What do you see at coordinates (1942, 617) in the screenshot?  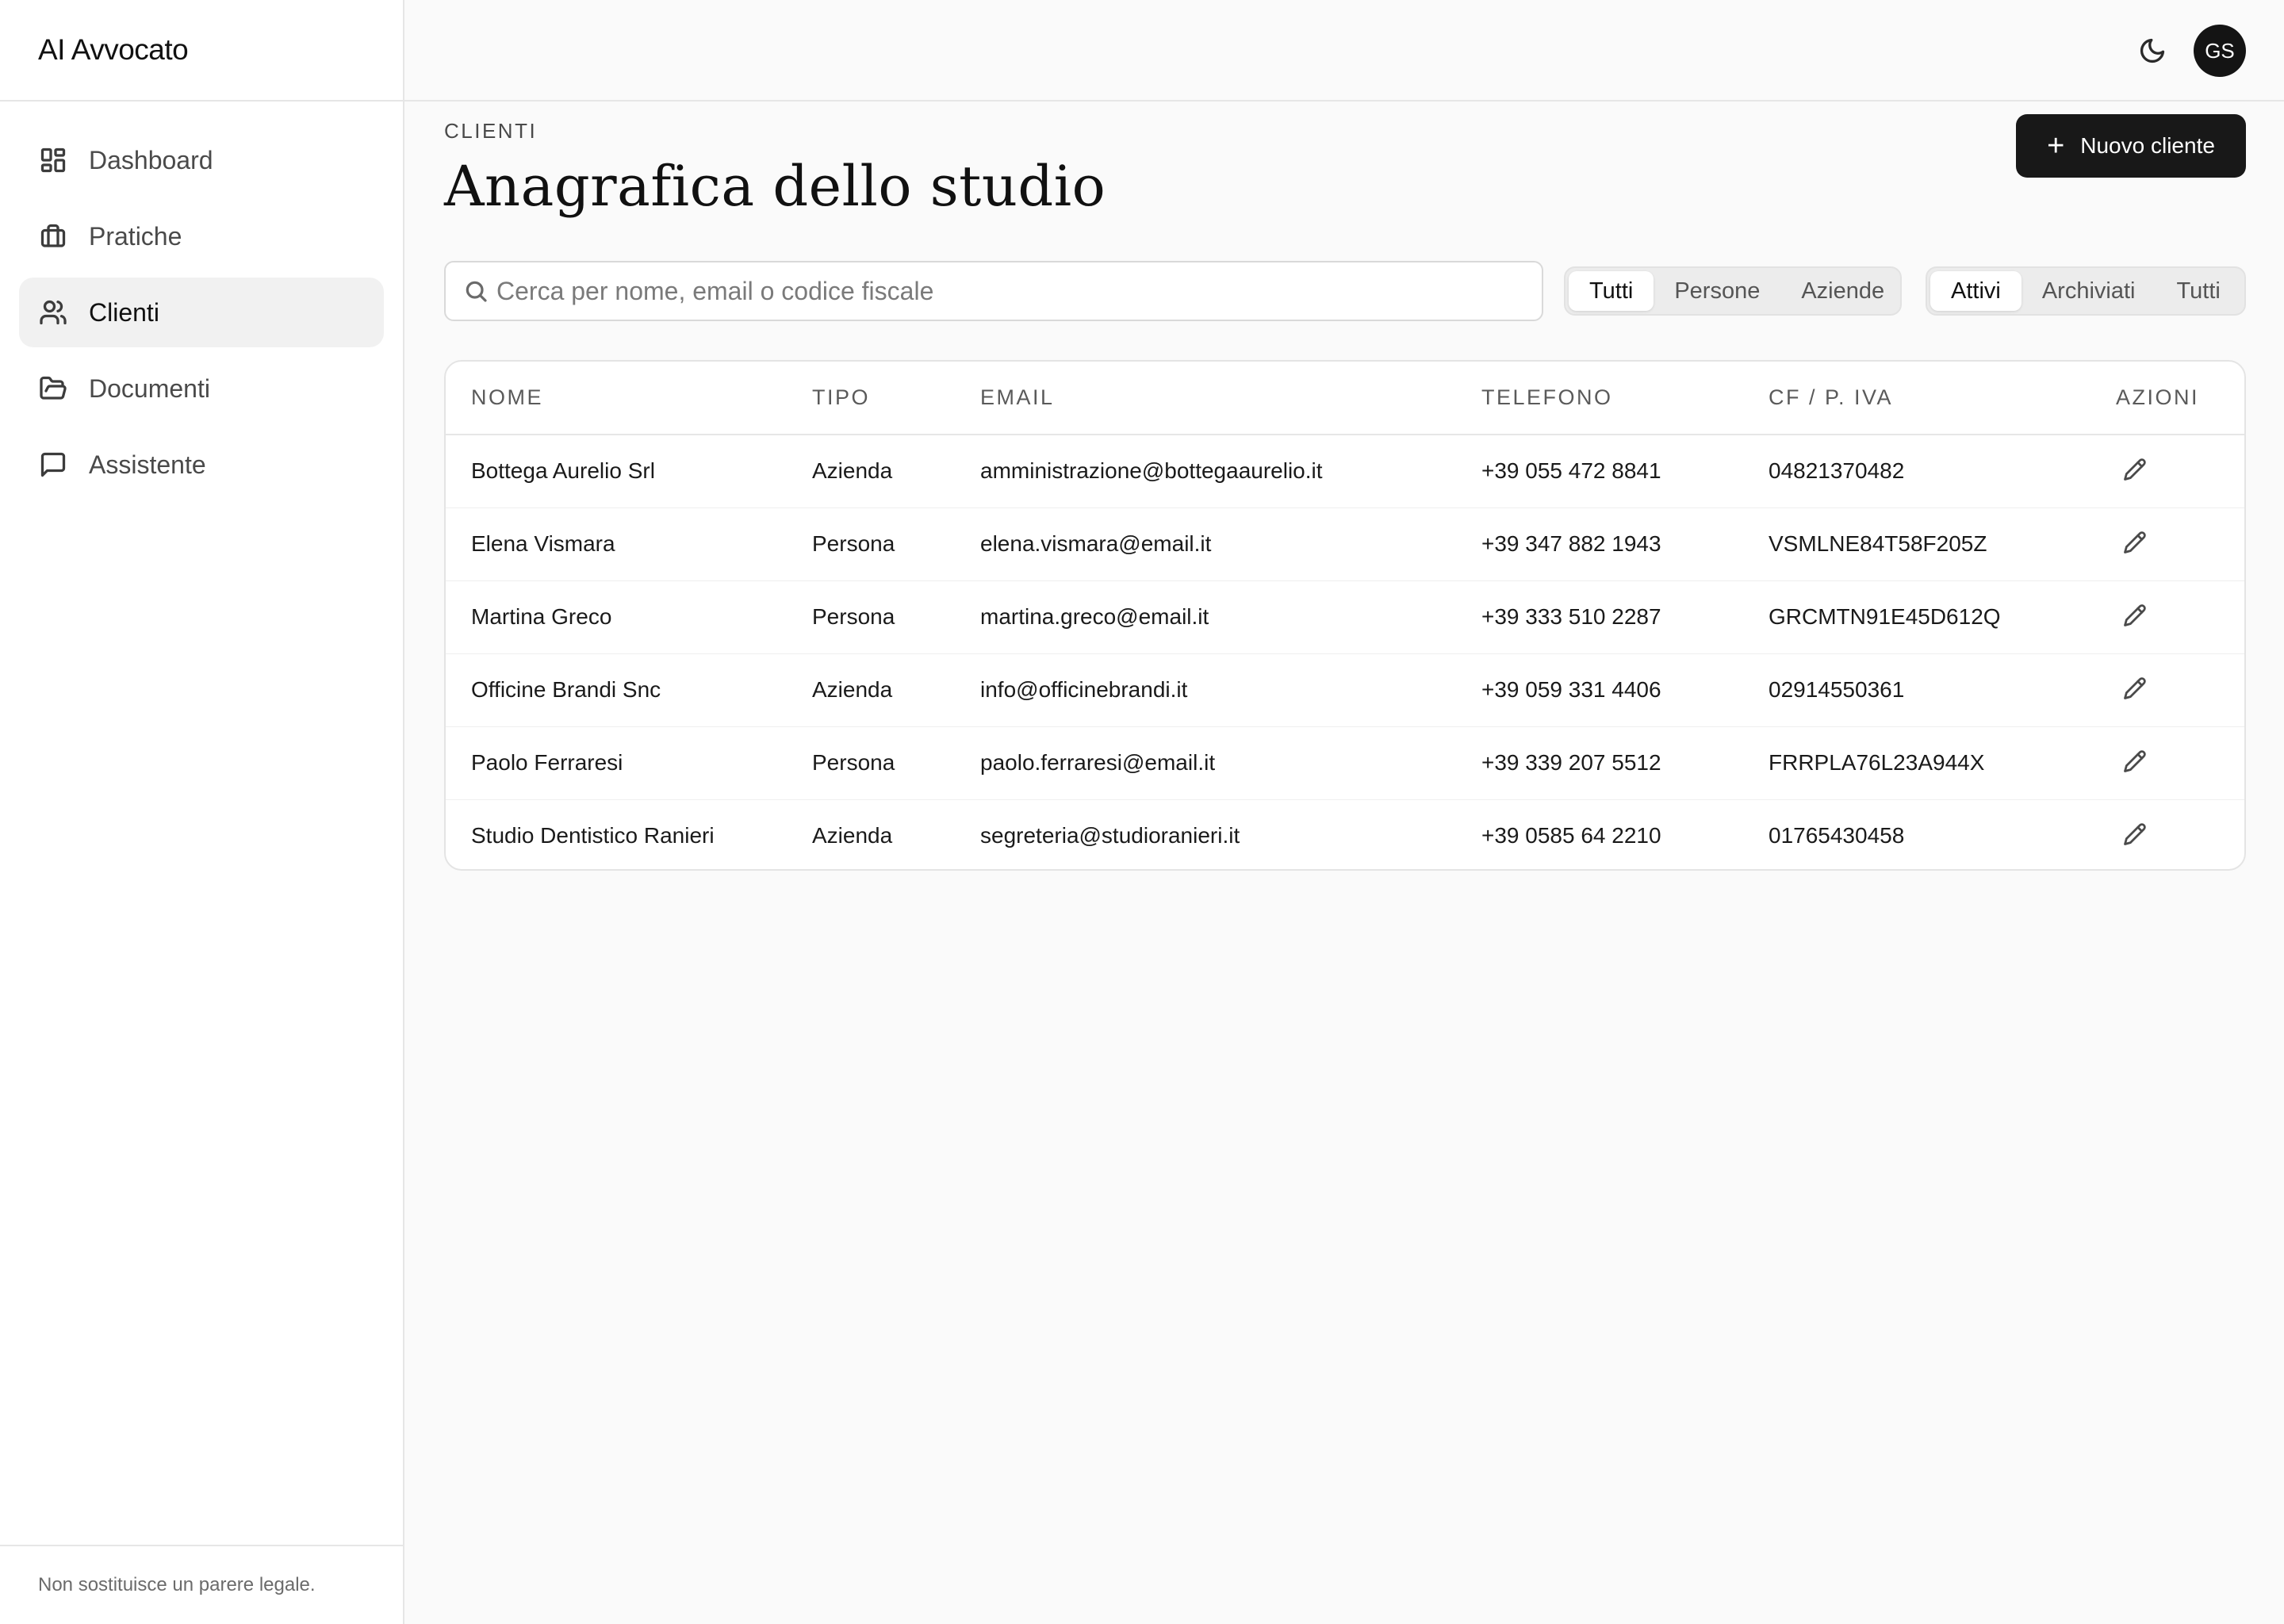 I see `cell-cf: GRCMTN91E45D612Q` at bounding box center [1942, 617].